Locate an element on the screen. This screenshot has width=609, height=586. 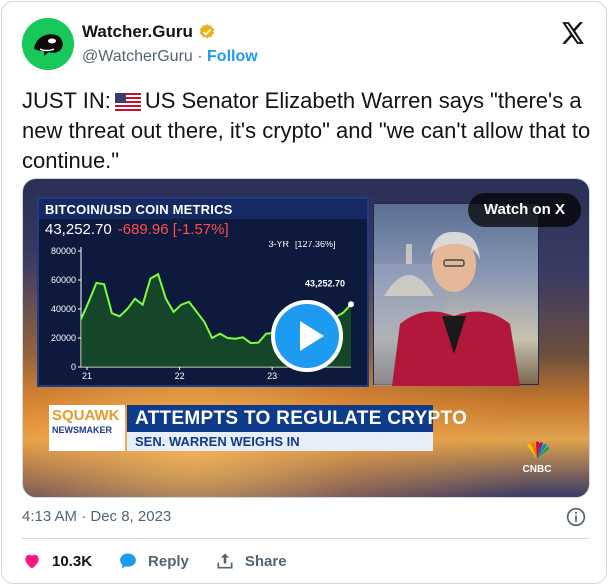
divider is located at coordinates (305, 538).